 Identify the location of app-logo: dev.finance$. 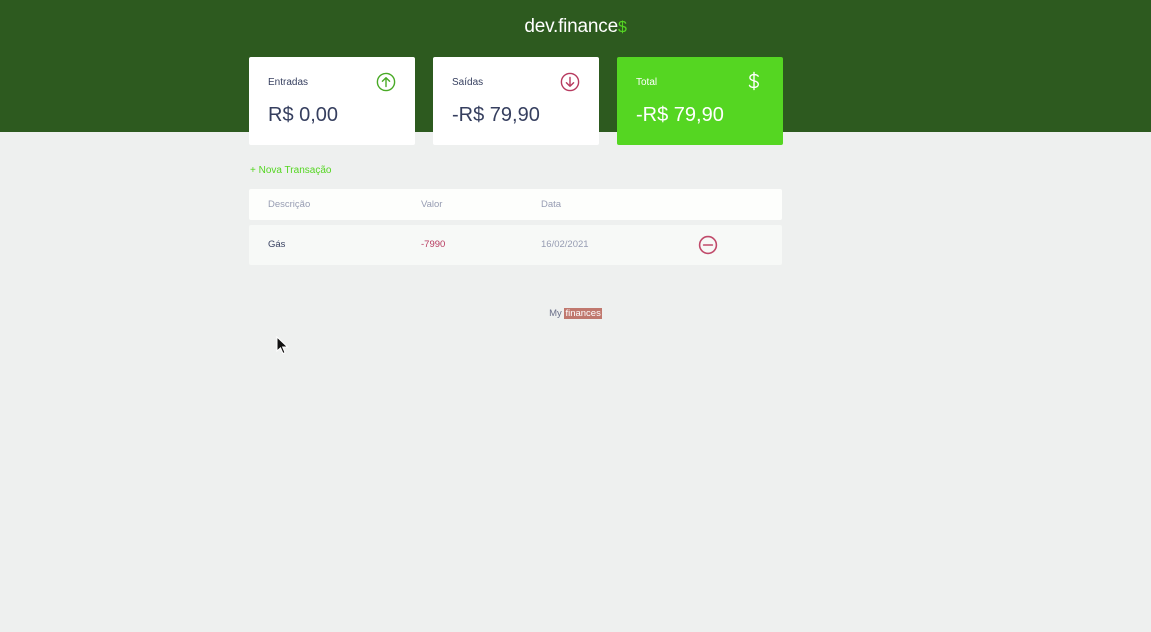
(575, 27).